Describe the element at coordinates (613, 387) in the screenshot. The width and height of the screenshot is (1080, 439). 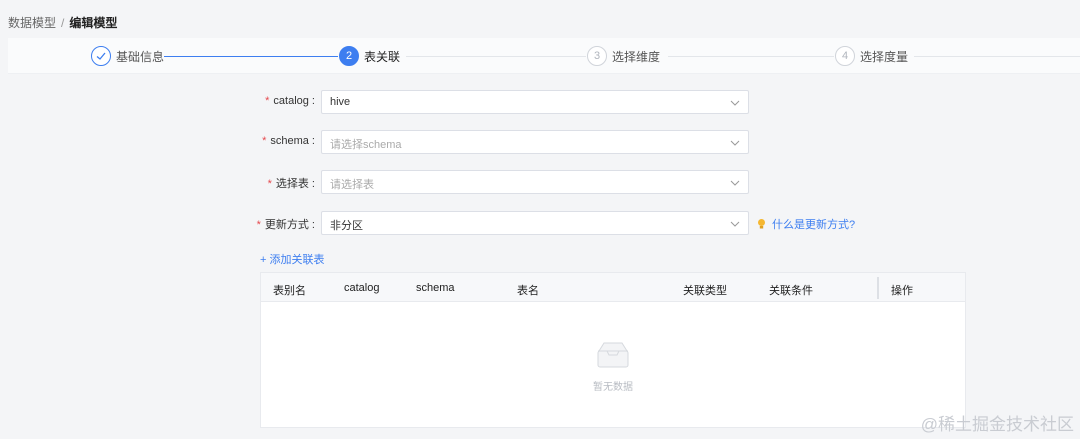
I see `empty-text: 暂无数据` at that location.